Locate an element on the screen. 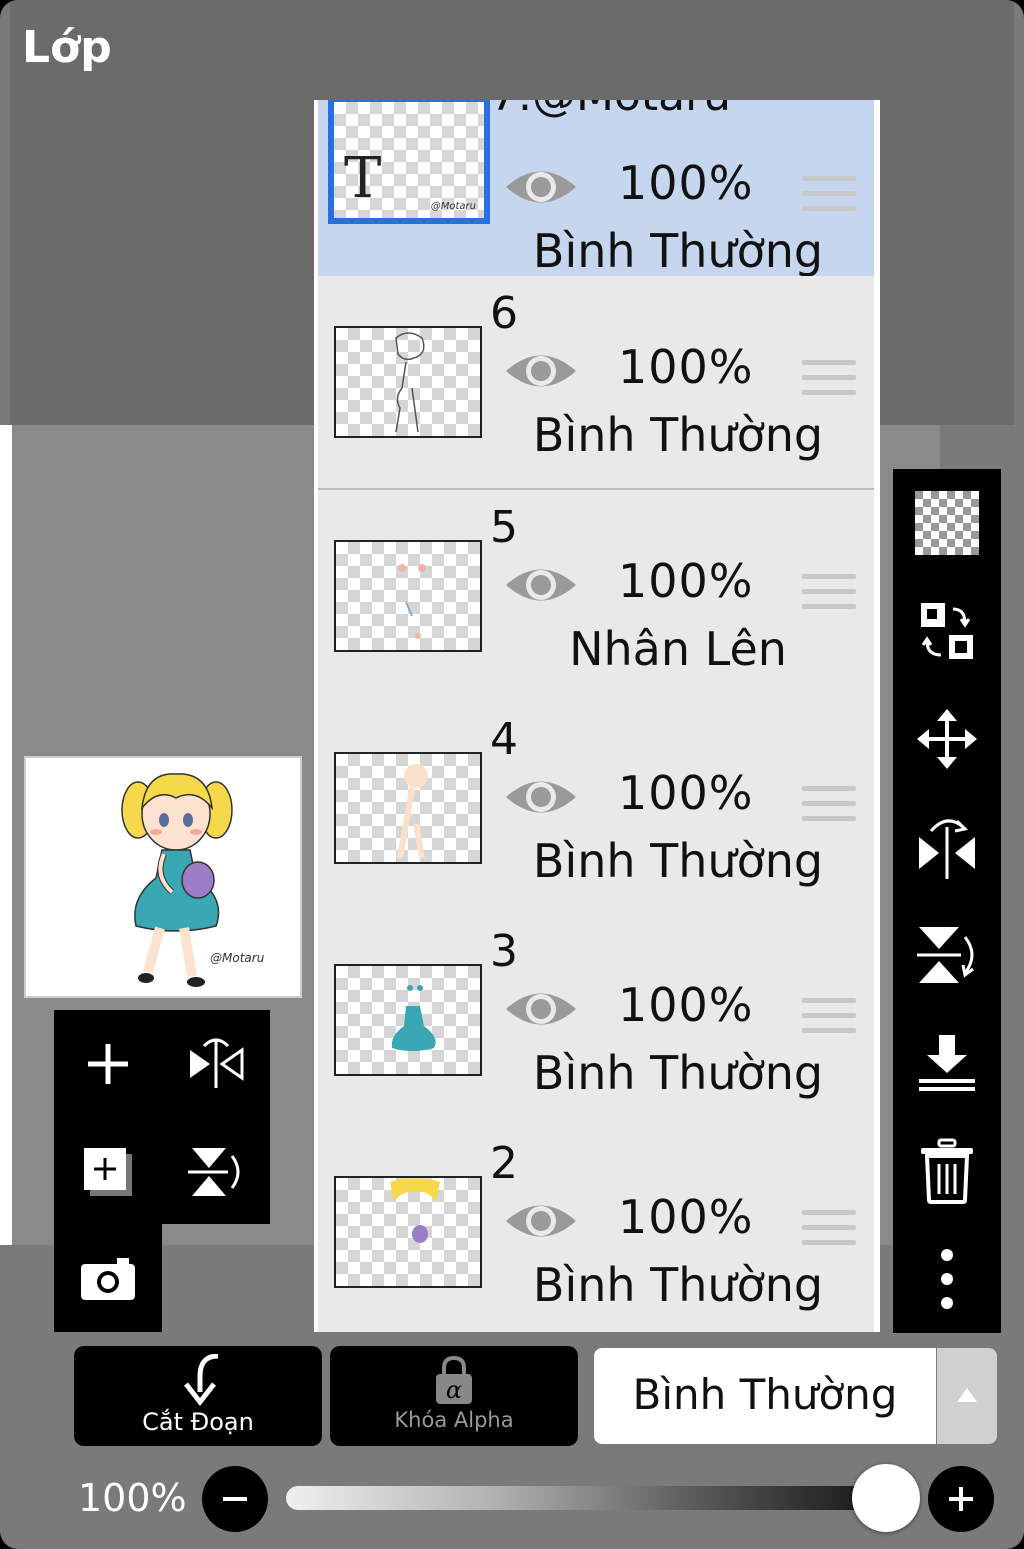  blend-mode-select: Bình Thường is located at coordinates (765, 1396).